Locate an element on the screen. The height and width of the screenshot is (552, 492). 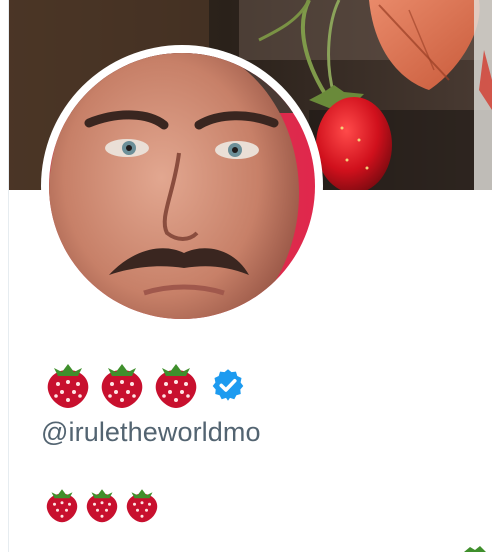
profile-handle: @iruletheworldmo is located at coordinates (151, 432).